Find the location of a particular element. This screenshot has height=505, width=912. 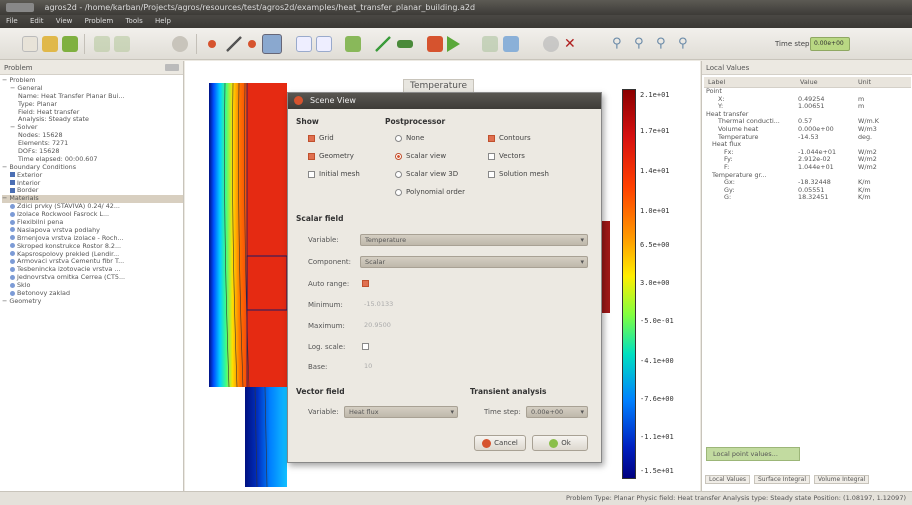

tree-item: Exterior is located at coordinates (92, 176).